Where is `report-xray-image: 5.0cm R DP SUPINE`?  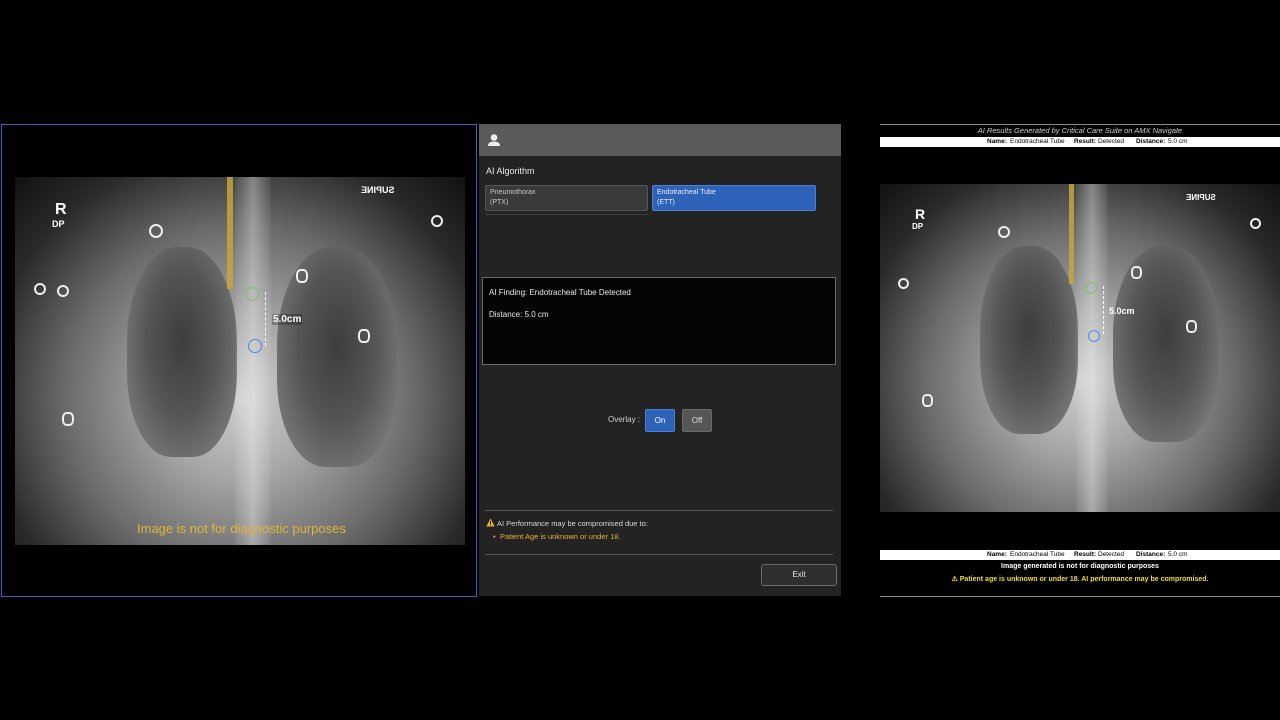 report-xray-image: 5.0cm R DP SUPINE is located at coordinates (1080, 348).